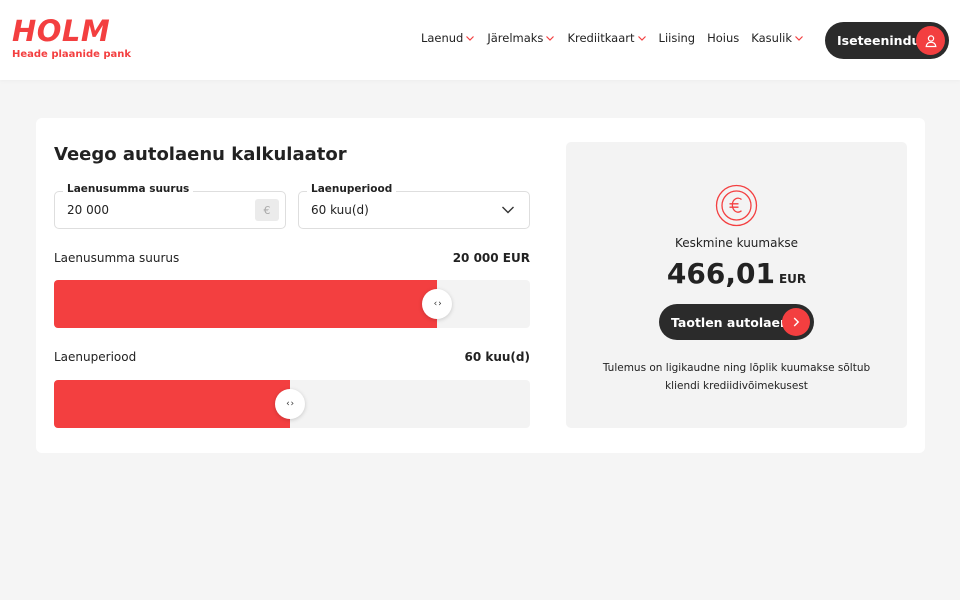  I want to click on nav-item-label: Hoius, so click(723, 38).